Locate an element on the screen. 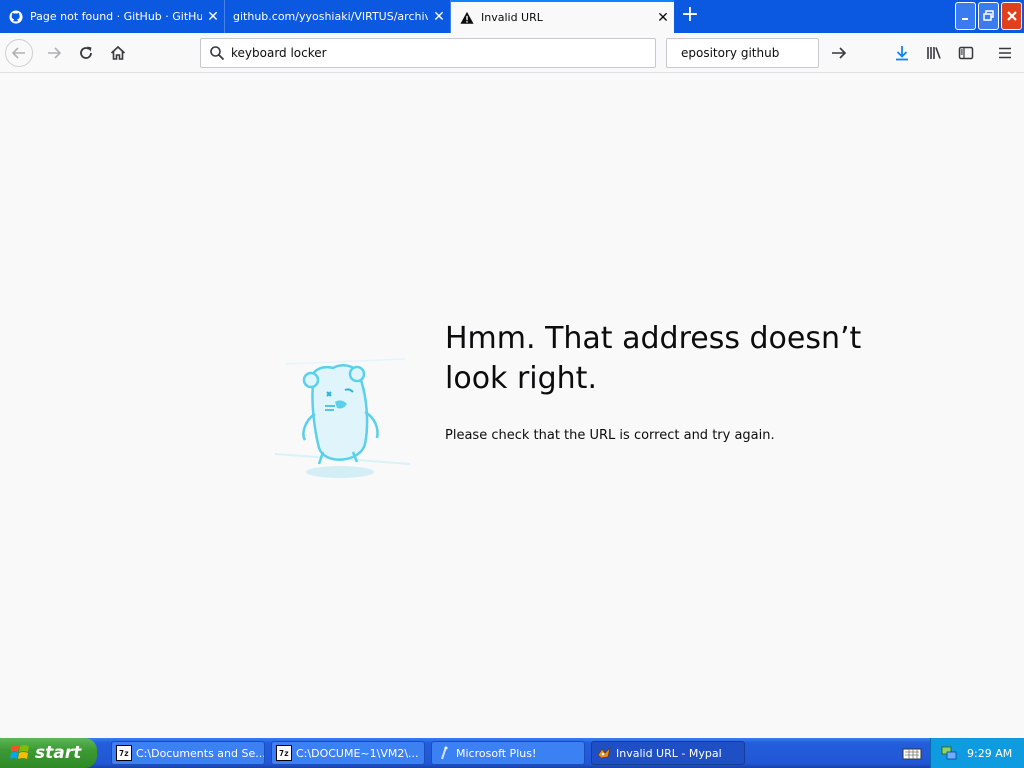 This screenshot has height=768, width=1024. home-button is located at coordinates (118, 53).